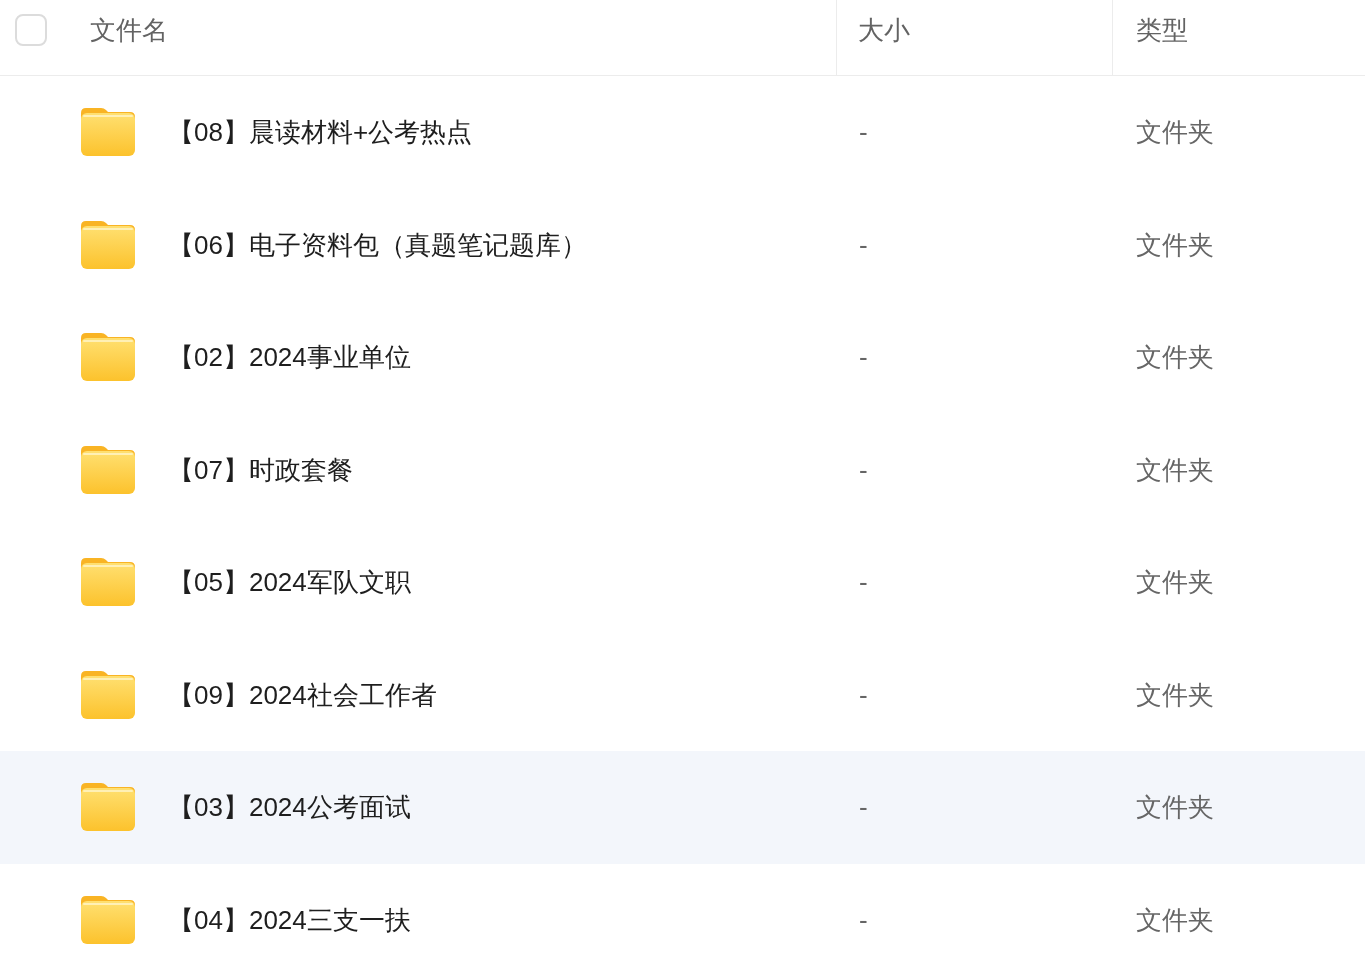 Image resolution: width=1365 pixels, height=969 pixels. What do you see at coordinates (289, 582) in the screenshot?
I see `folder-name: 【05】2024军队文职` at bounding box center [289, 582].